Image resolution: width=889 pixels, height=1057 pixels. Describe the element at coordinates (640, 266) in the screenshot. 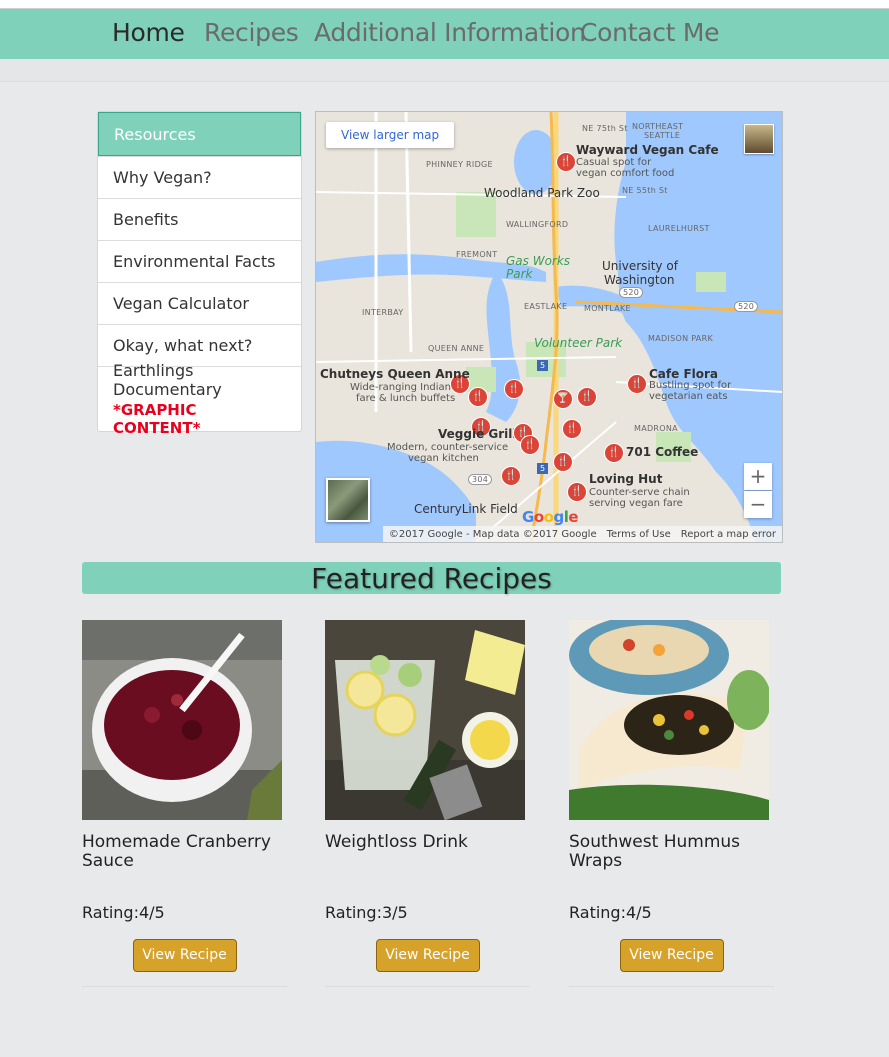

I see `label-university-1: University of` at that location.